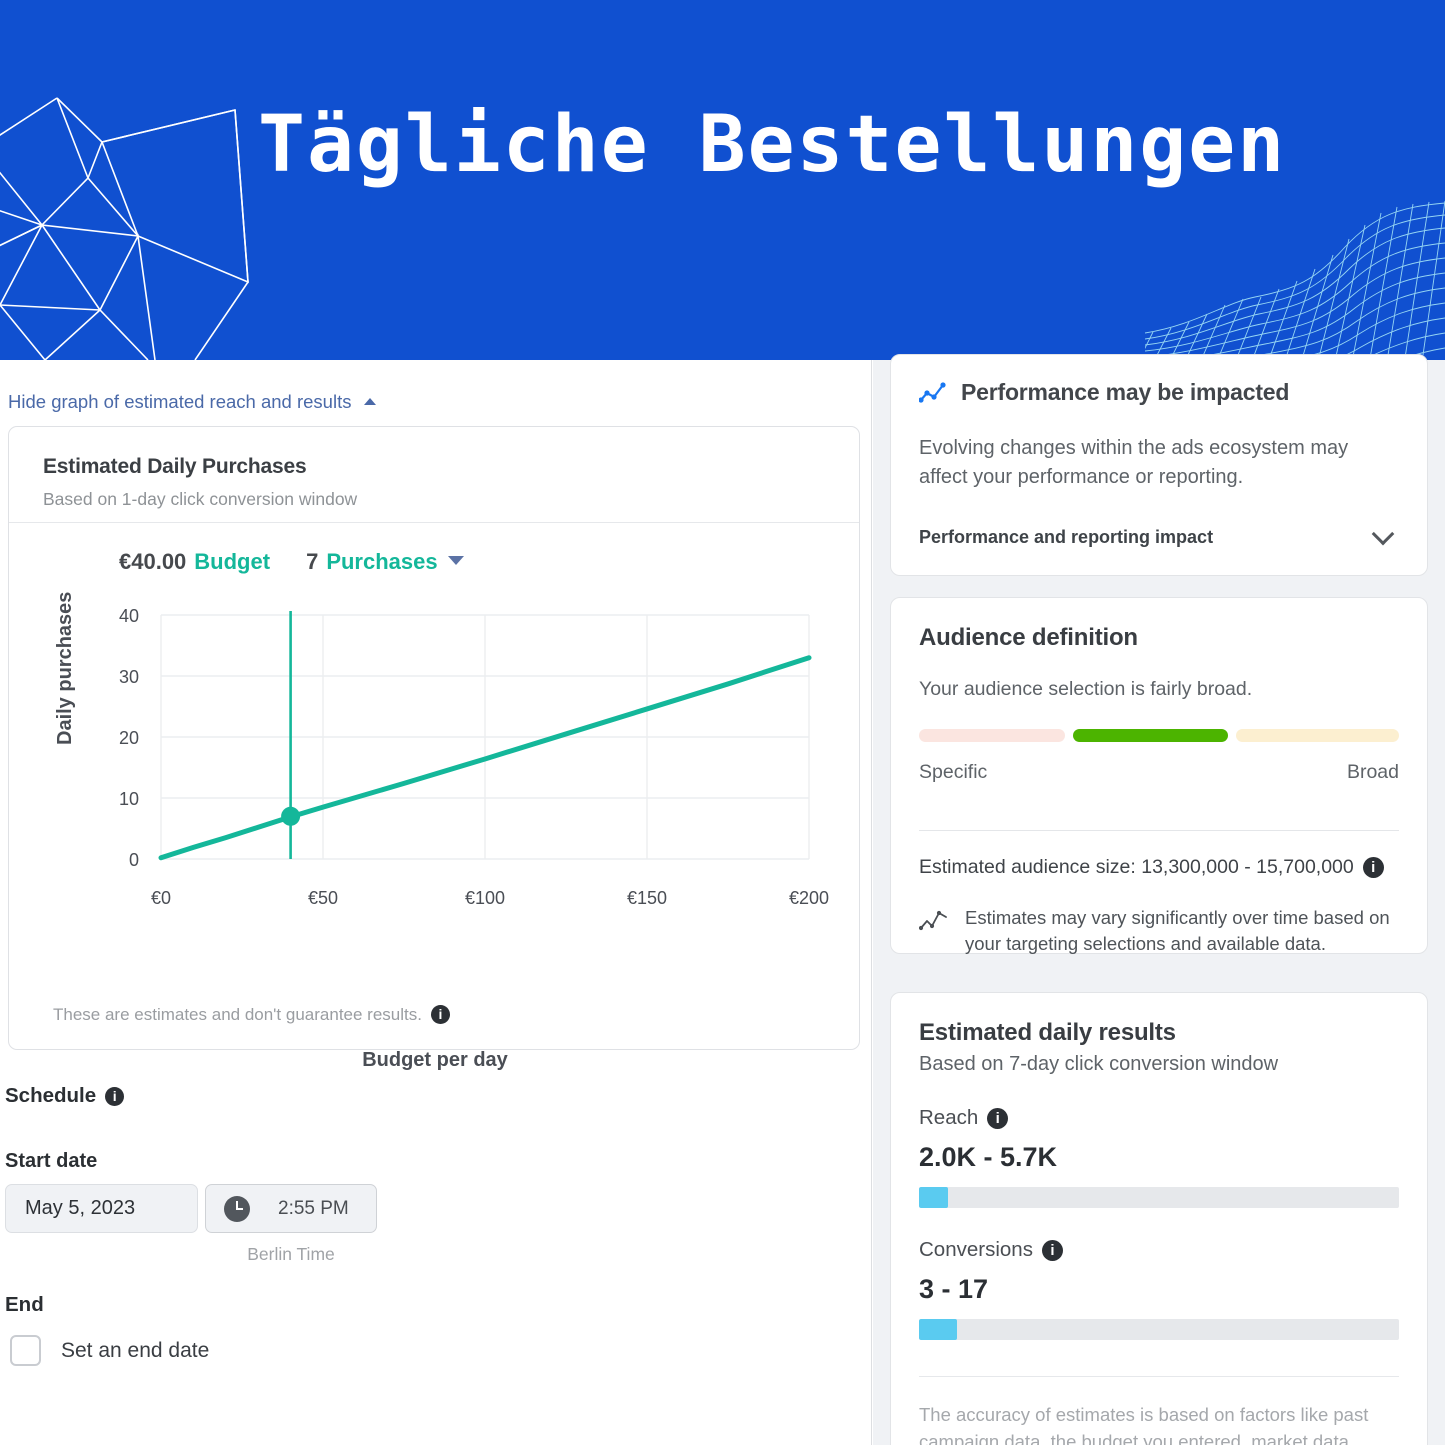 This screenshot has height=1445, width=1445. I want to click on results-panel-subtitle: Based on 7-day click conversion window, so click(1099, 1064).